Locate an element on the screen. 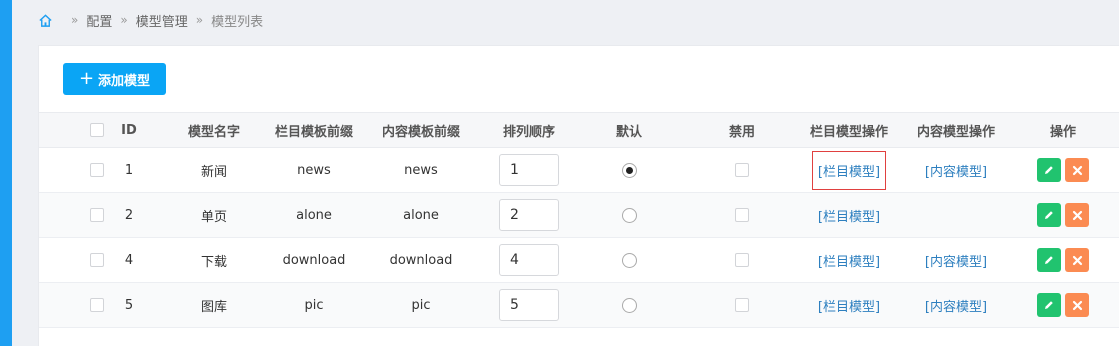 The height and width of the screenshot is (346, 1119). sort-order-input: 4 is located at coordinates (529, 260).